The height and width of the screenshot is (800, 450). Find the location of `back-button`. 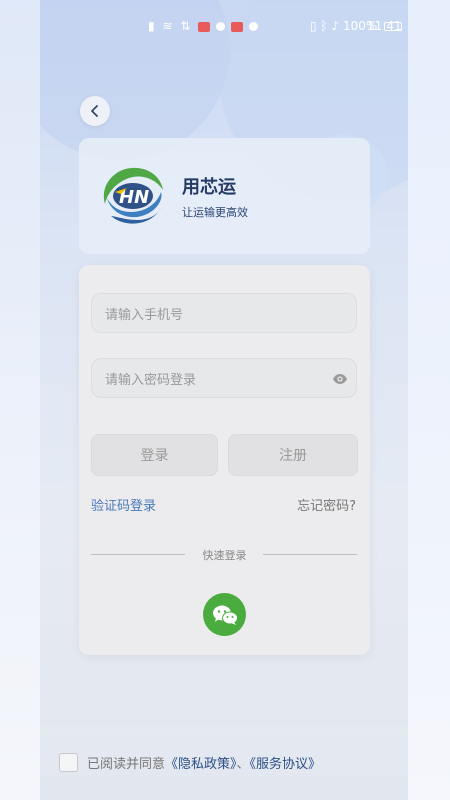

back-button is located at coordinates (95, 111).